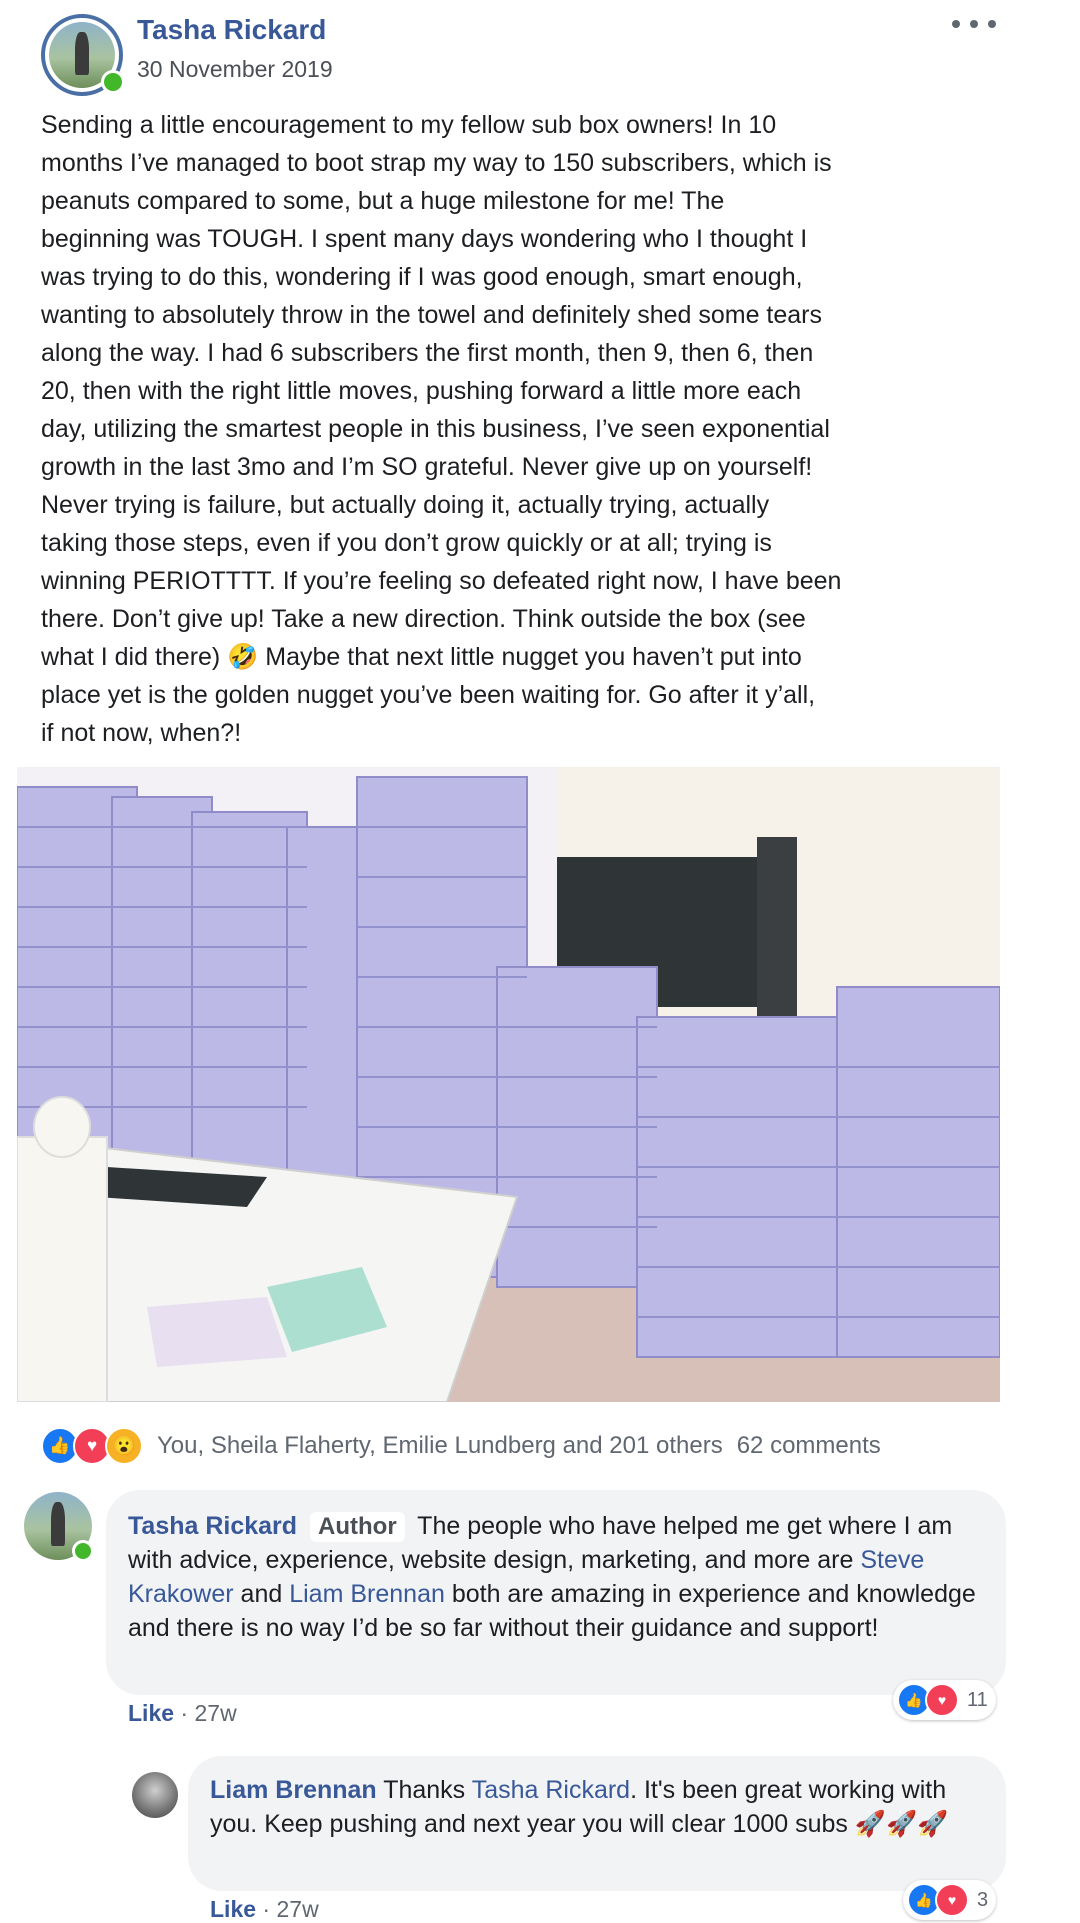  What do you see at coordinates (151, 1713) in the screenshot?
I see `comment-like-button: Like` at bounding box center [151, 1713].